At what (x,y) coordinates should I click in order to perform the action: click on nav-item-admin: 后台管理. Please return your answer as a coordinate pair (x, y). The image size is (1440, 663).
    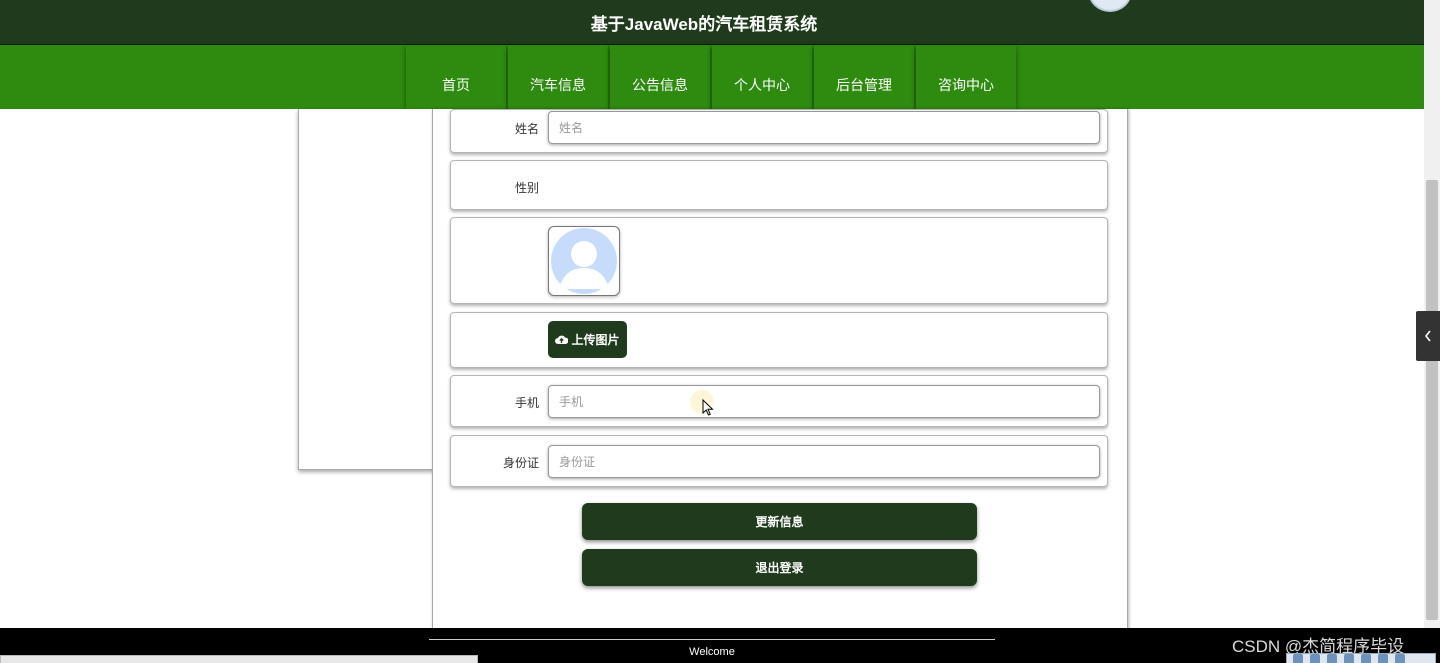
    Looking at the image, I should click on (864, 77).